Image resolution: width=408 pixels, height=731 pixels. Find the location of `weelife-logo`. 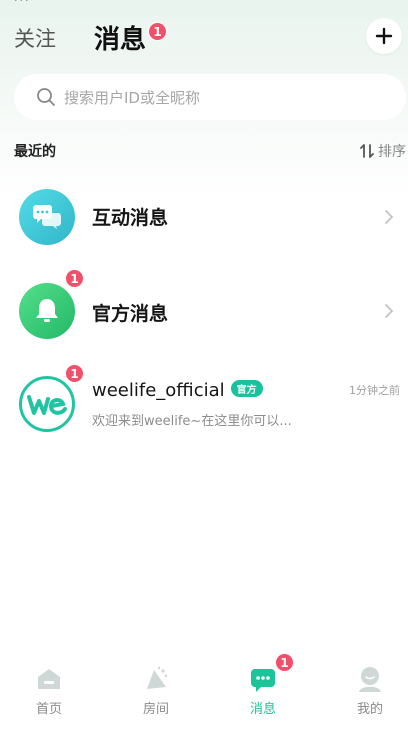

weelife-logo is located at coordinates (47, 404).